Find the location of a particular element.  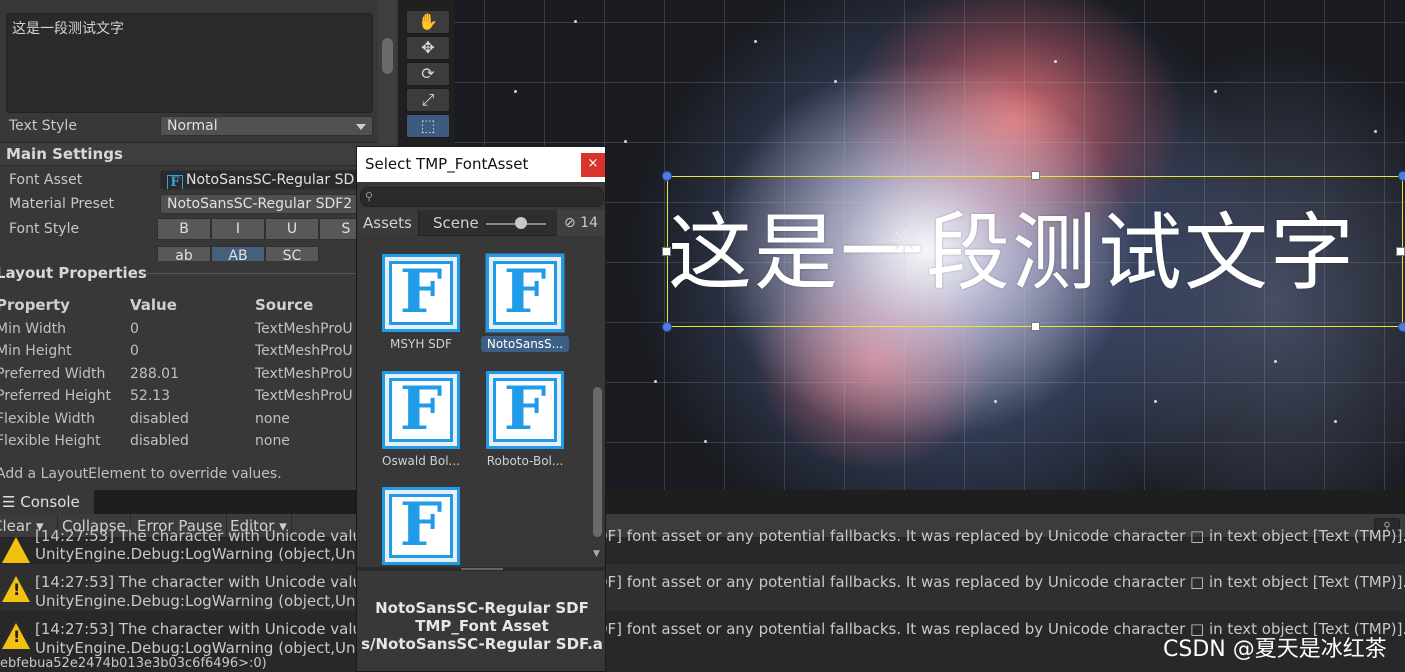

layout-properties-footer: Add a LayoutElement to override values. is located at coordinates (141, 474).